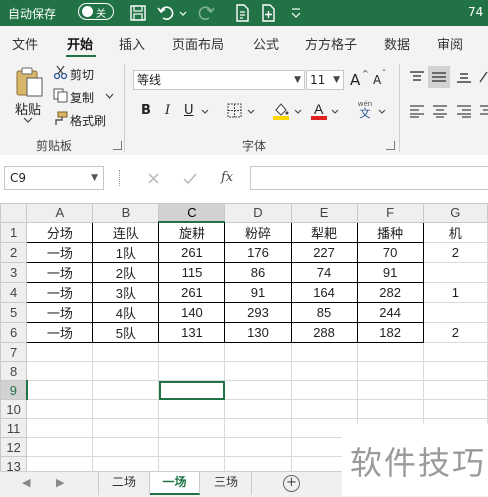  I want to click on tab-file: 文件, so click(25, 43).